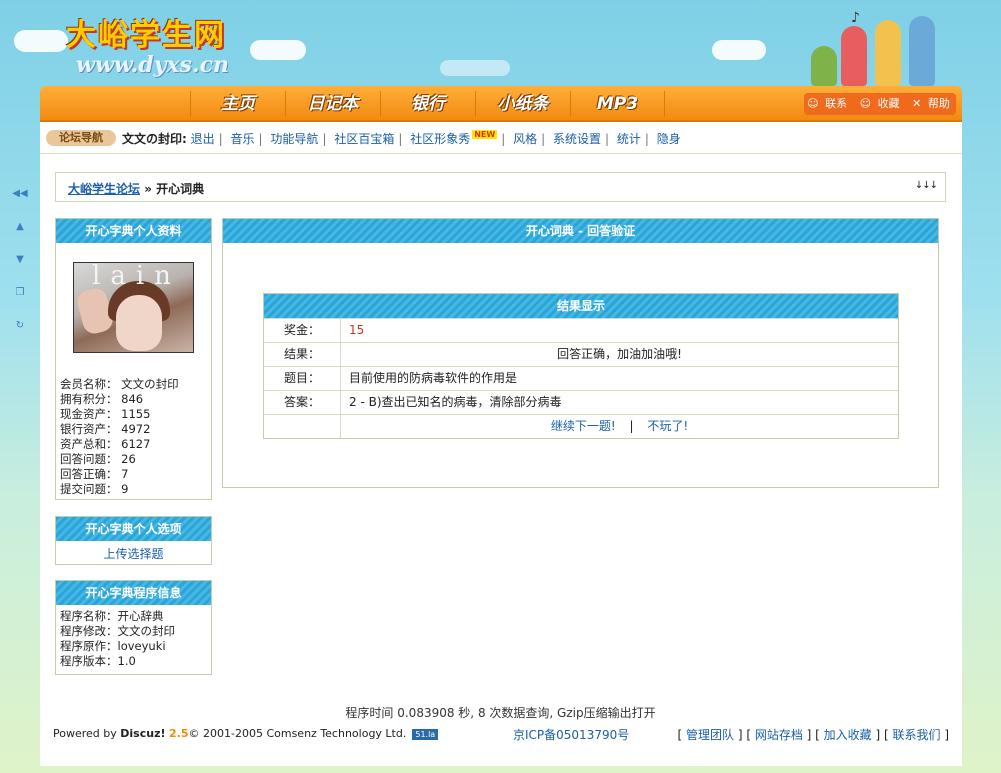 This screenshot has width=1001, height=773. What do you see at coordinates (294, 139) in the screenshot?
I see `feature-nav-link: 功能导航` at bounding box center [294, 139].